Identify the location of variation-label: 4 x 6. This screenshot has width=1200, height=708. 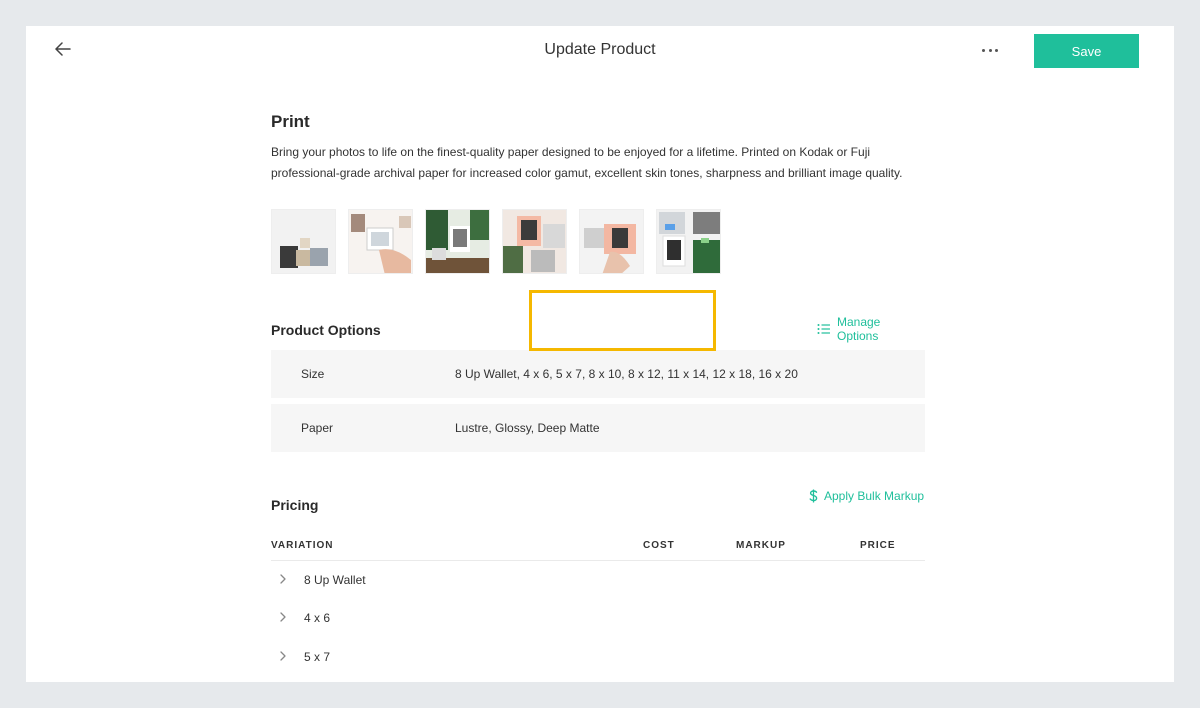
(317, 618).